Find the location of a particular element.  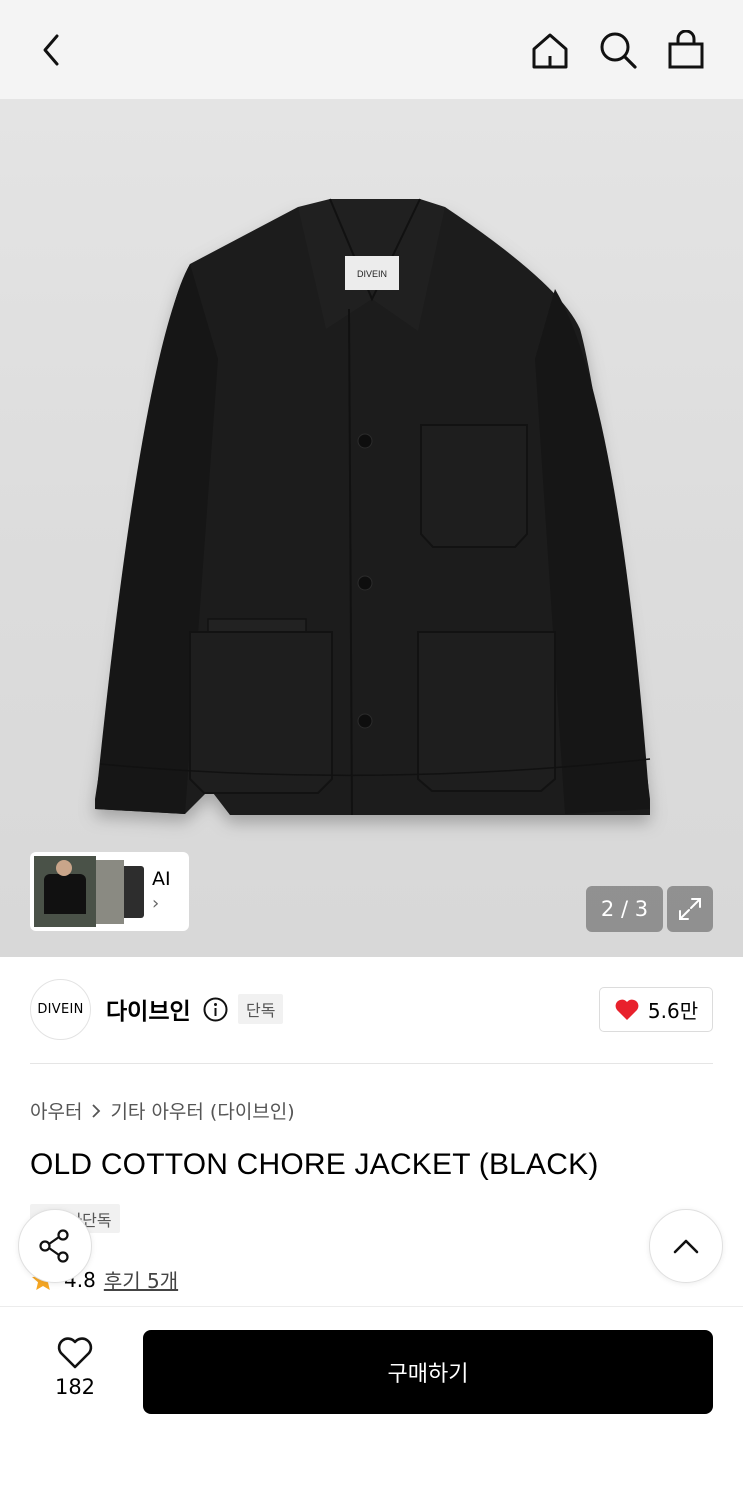

brand-like-button: 5.6만 is located at coordinates (656, 1009).